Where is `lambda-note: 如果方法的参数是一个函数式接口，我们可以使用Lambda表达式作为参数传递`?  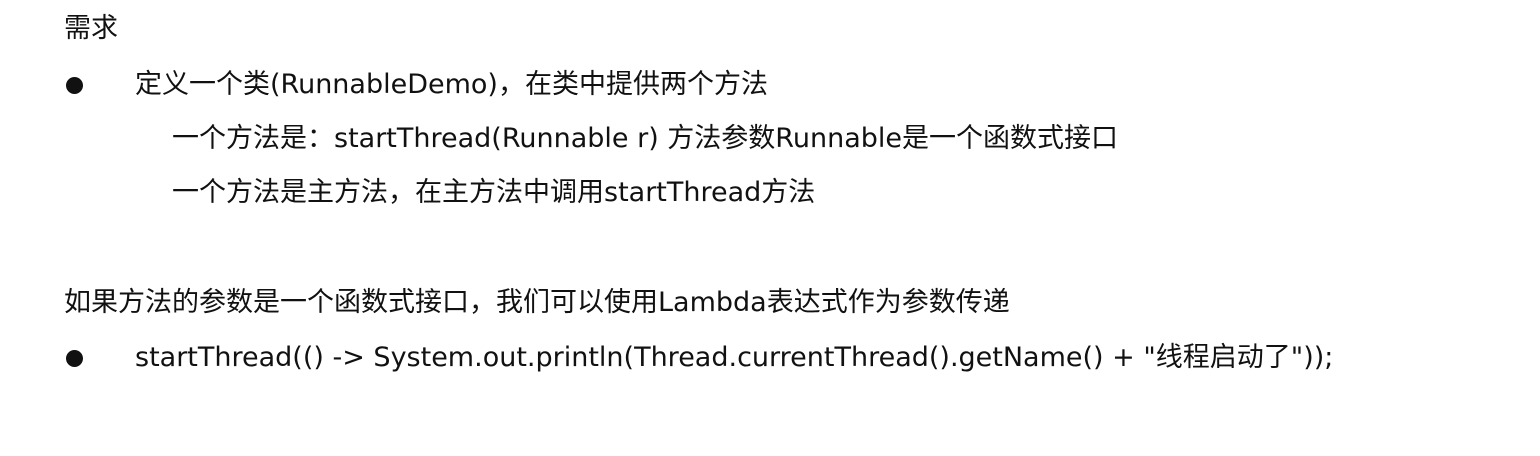 lambda-note: 如果方法的参数是一个函数式接口，我们可以使用Lambda表达式作为参数传递 is located at coordinates (537, 302).